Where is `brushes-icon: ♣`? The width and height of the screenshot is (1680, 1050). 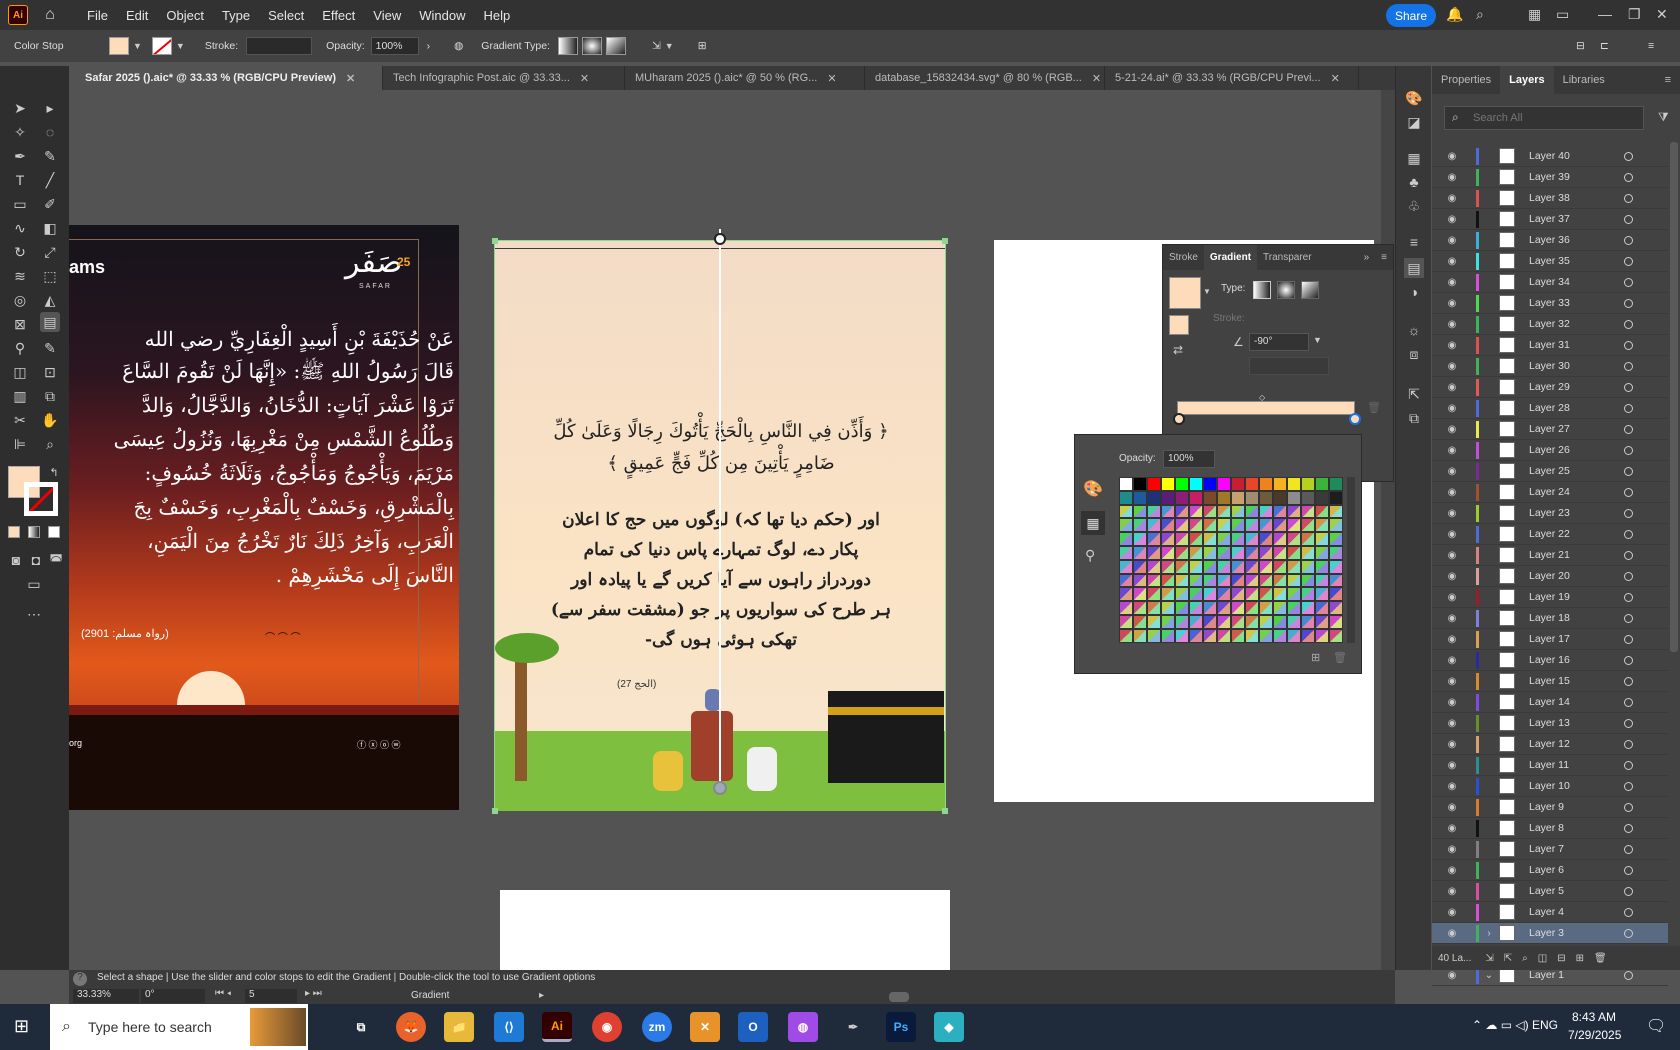 brushes-icon: ♣ is located at coordinates (1414, 182).